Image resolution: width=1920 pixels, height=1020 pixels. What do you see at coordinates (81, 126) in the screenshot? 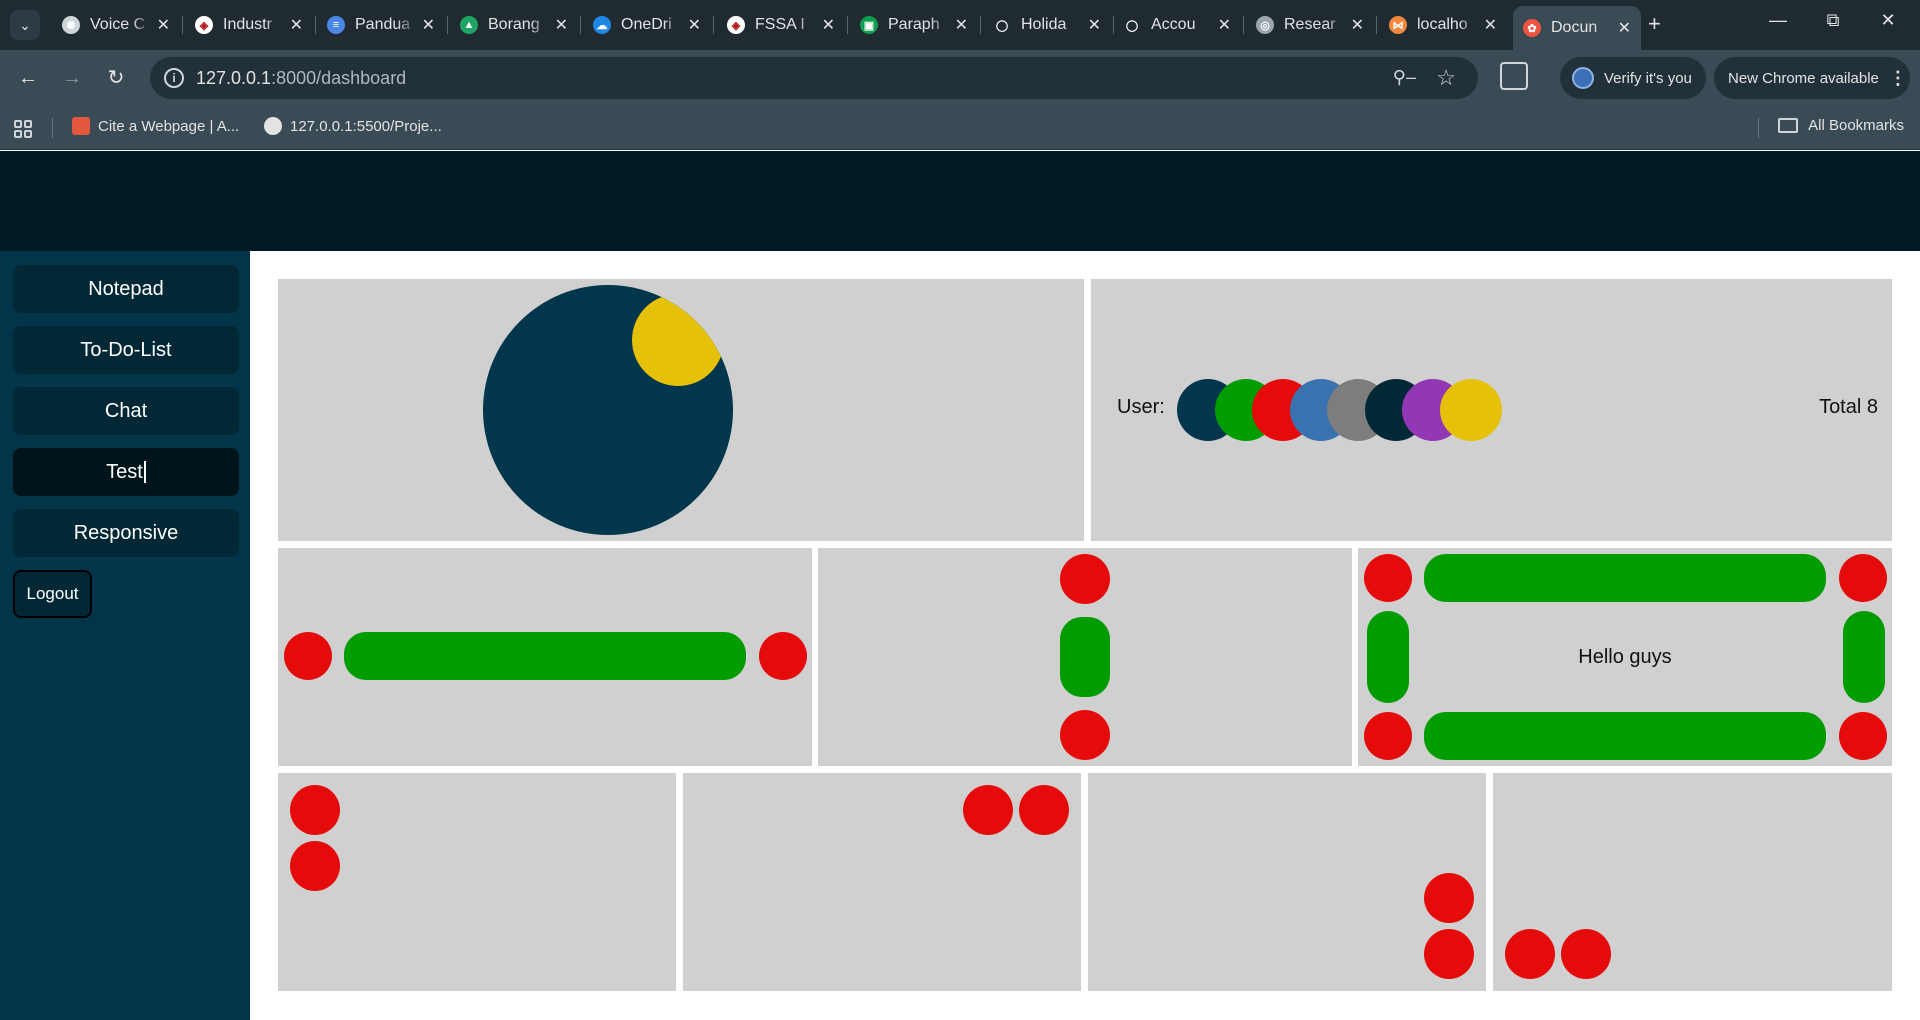
I see `cite-icon` at bounding box center [81, 126].